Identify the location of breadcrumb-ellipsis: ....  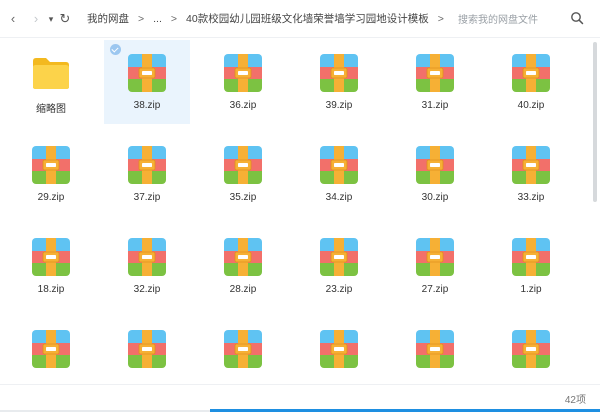
(157, 19).